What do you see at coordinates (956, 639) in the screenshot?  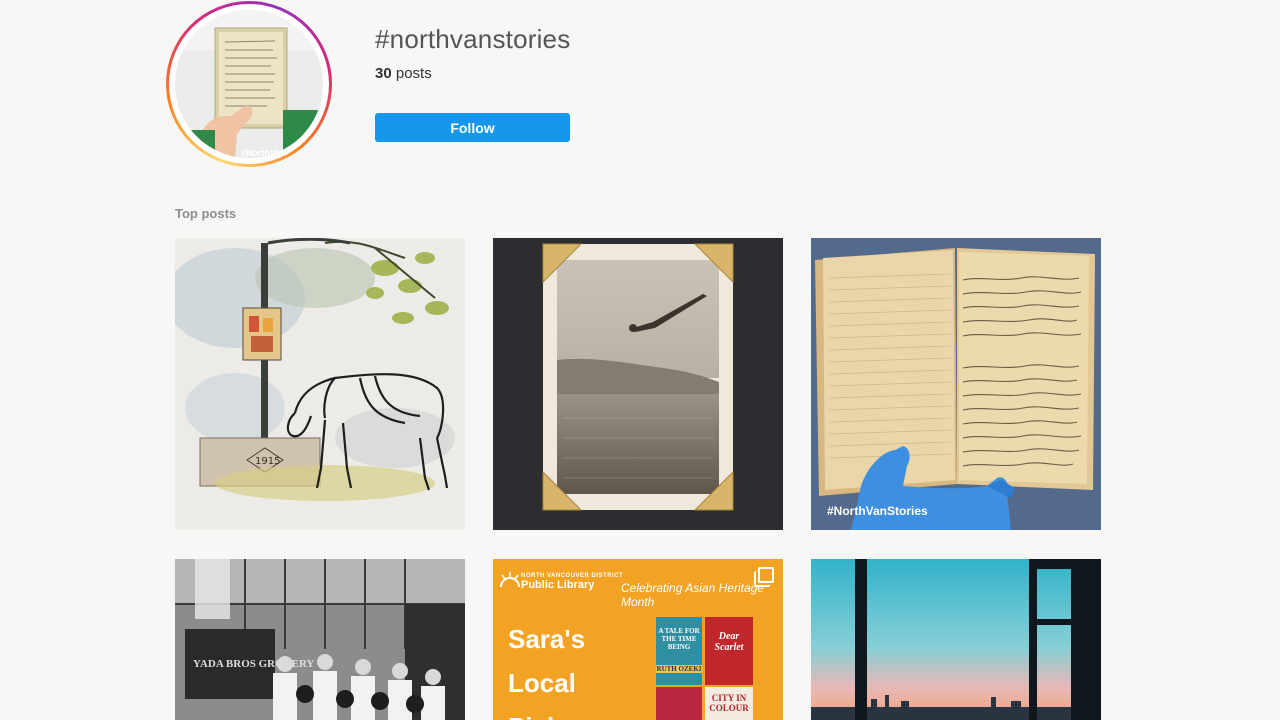 I see `post-tile-sunset-window` at bounding box center [956, 639].